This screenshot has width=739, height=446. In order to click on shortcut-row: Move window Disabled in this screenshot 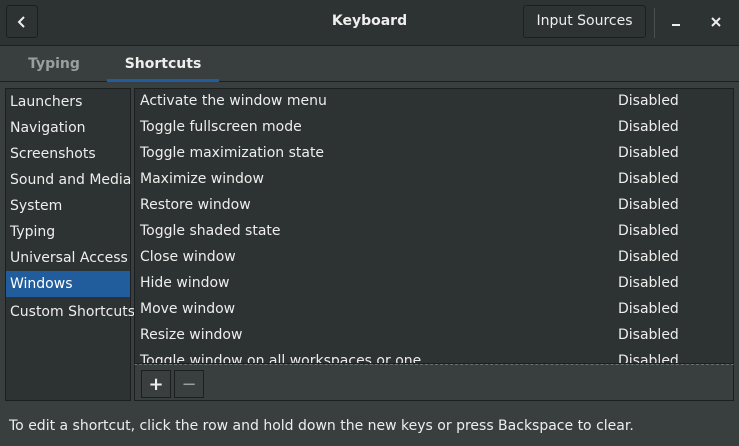, I will do `click(434, 310)`.